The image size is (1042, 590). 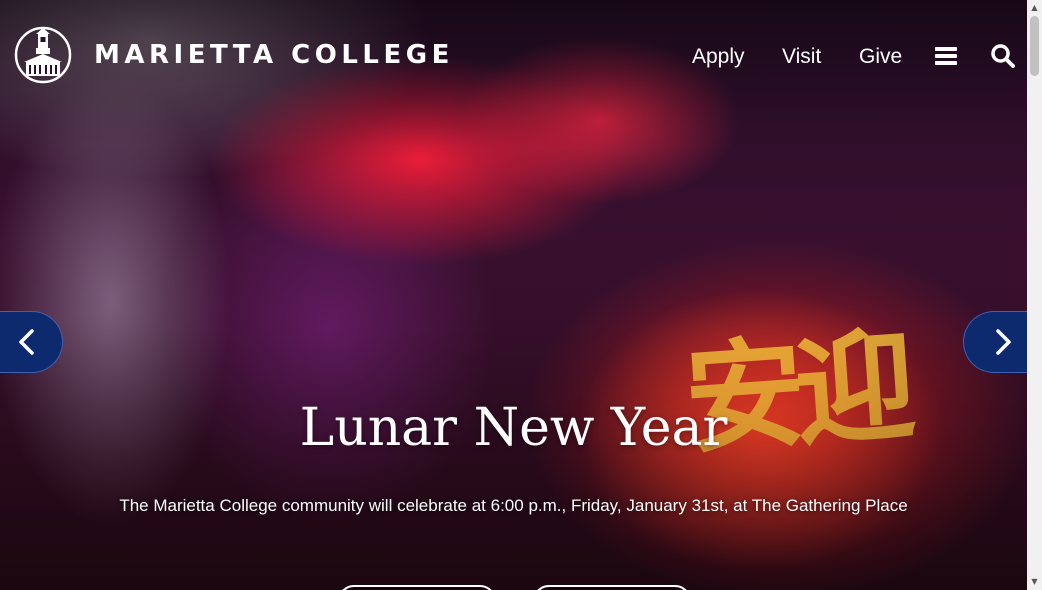 I want to click on brand-wordmark: MARIETTA COLLEGE, so click(x=274, y=55).